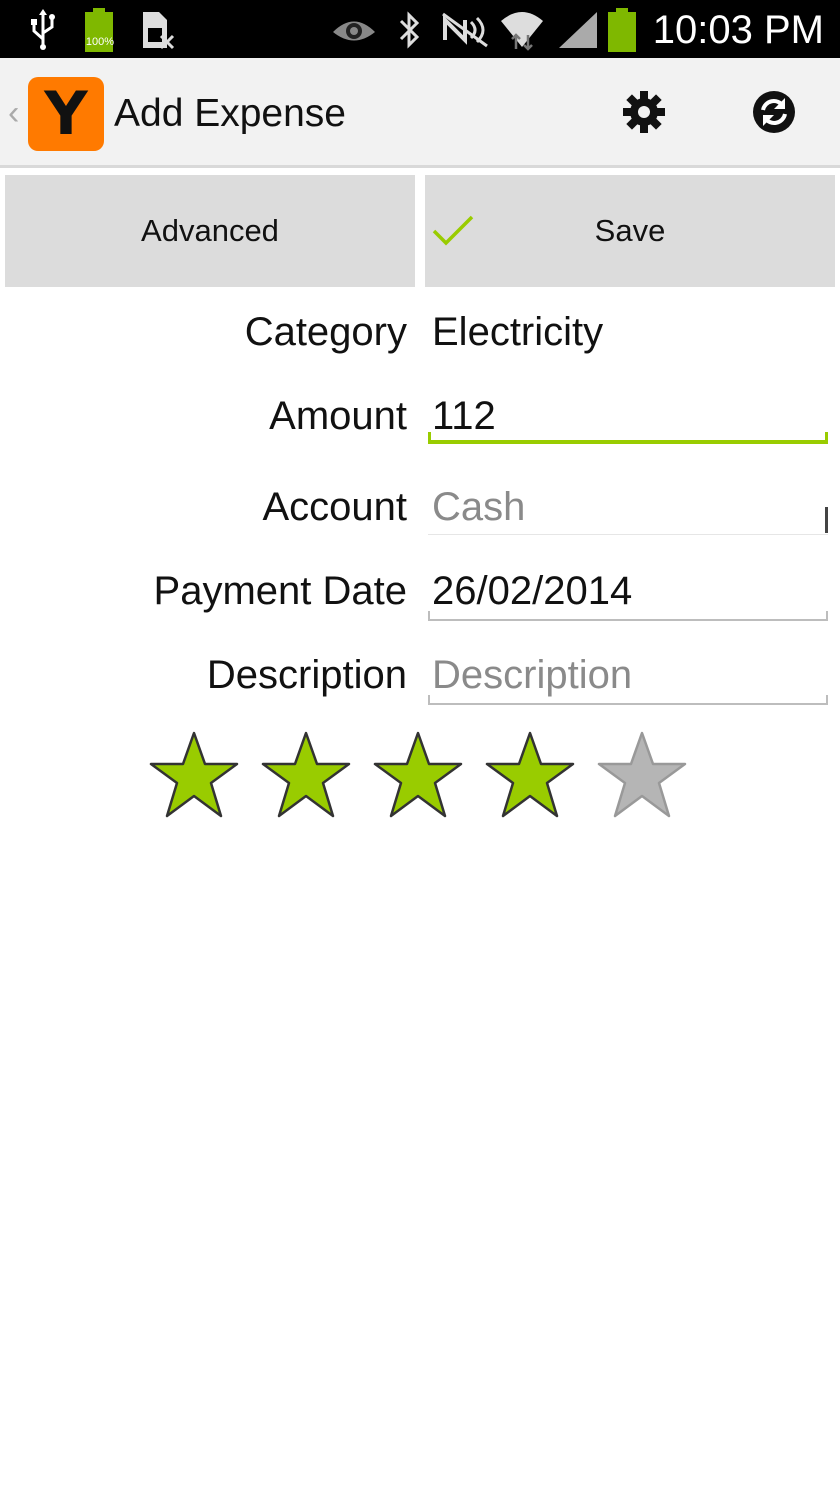 Image resolution: width=840 pixels, height=1493 pixels. What do you see at coordinates (157, 30) in the screenshot?
I see `sim-off-icon` at bounding box center [157, 30].